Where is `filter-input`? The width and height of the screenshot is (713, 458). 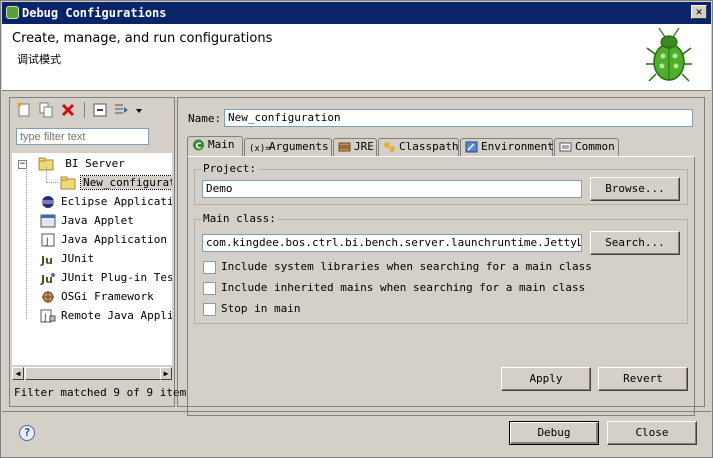
filter-input is located at coordinates (82, 136).